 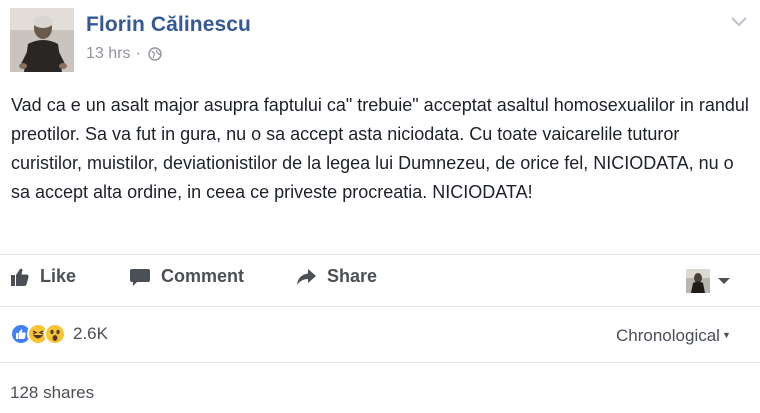 I want to click on post-timestamp: 13 hrs, so click(x=108, y=54).